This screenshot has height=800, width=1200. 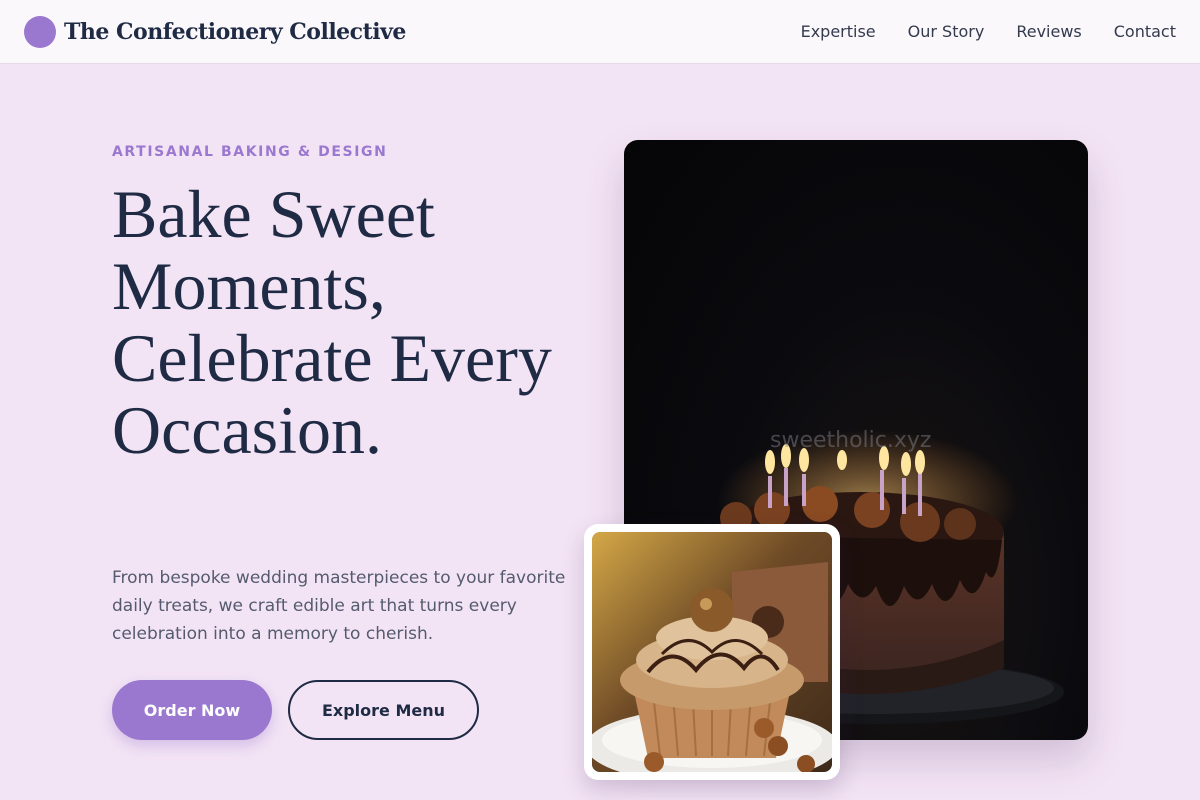 What do you see at coordinates (851, 440) in the screenshot?
I see `watermark-text: sweetholic.xyz` at bounding box center [851, 440].